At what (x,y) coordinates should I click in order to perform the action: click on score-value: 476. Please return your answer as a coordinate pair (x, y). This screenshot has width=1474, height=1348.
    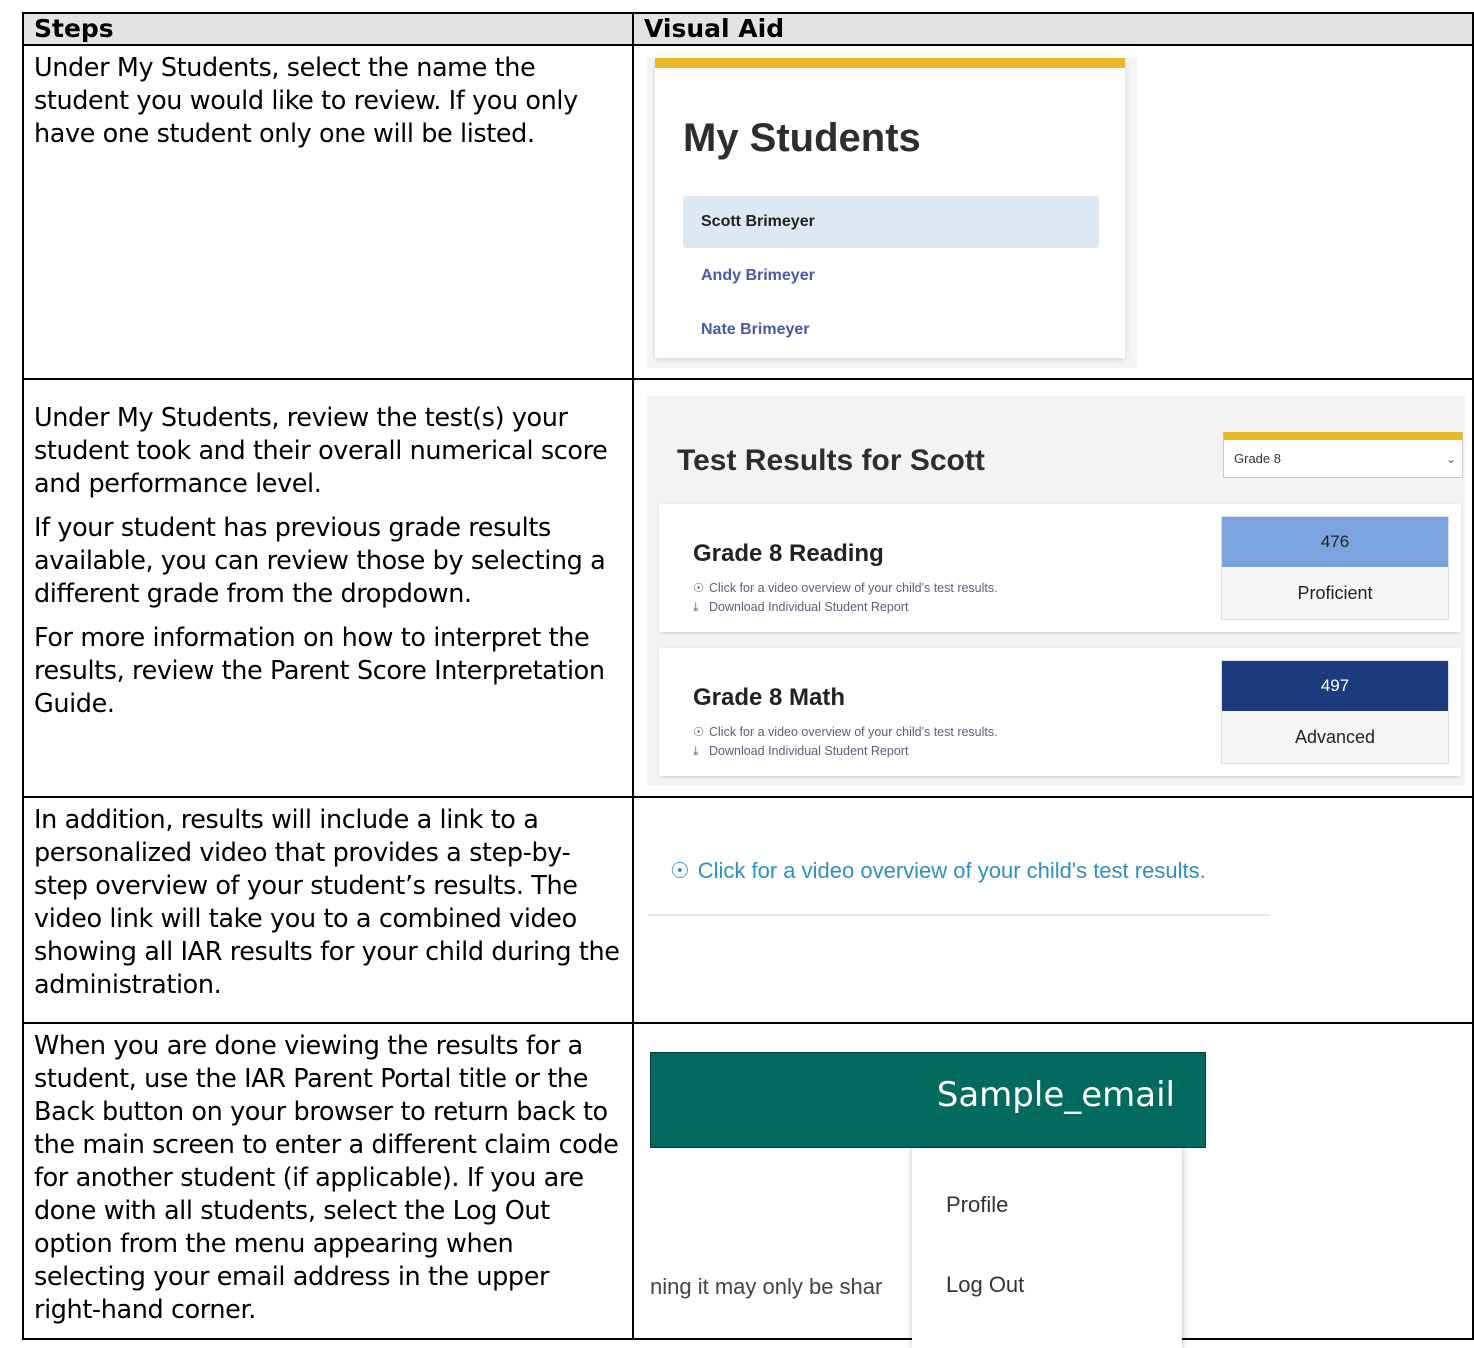
    Looking at the image, I should click on (1335, 542).